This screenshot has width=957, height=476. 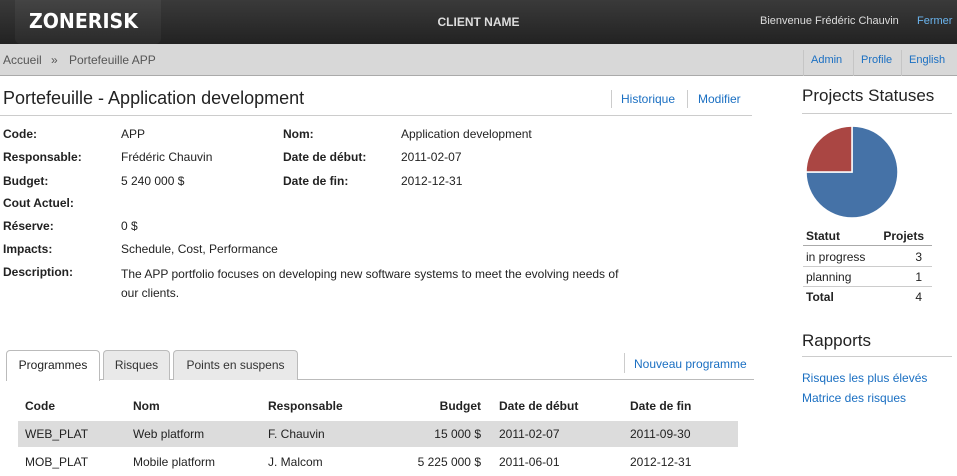 What do you see at coordinates (918, 257) in the screenshot?
I see `status-count: 3` at bounding box center [918, 257].